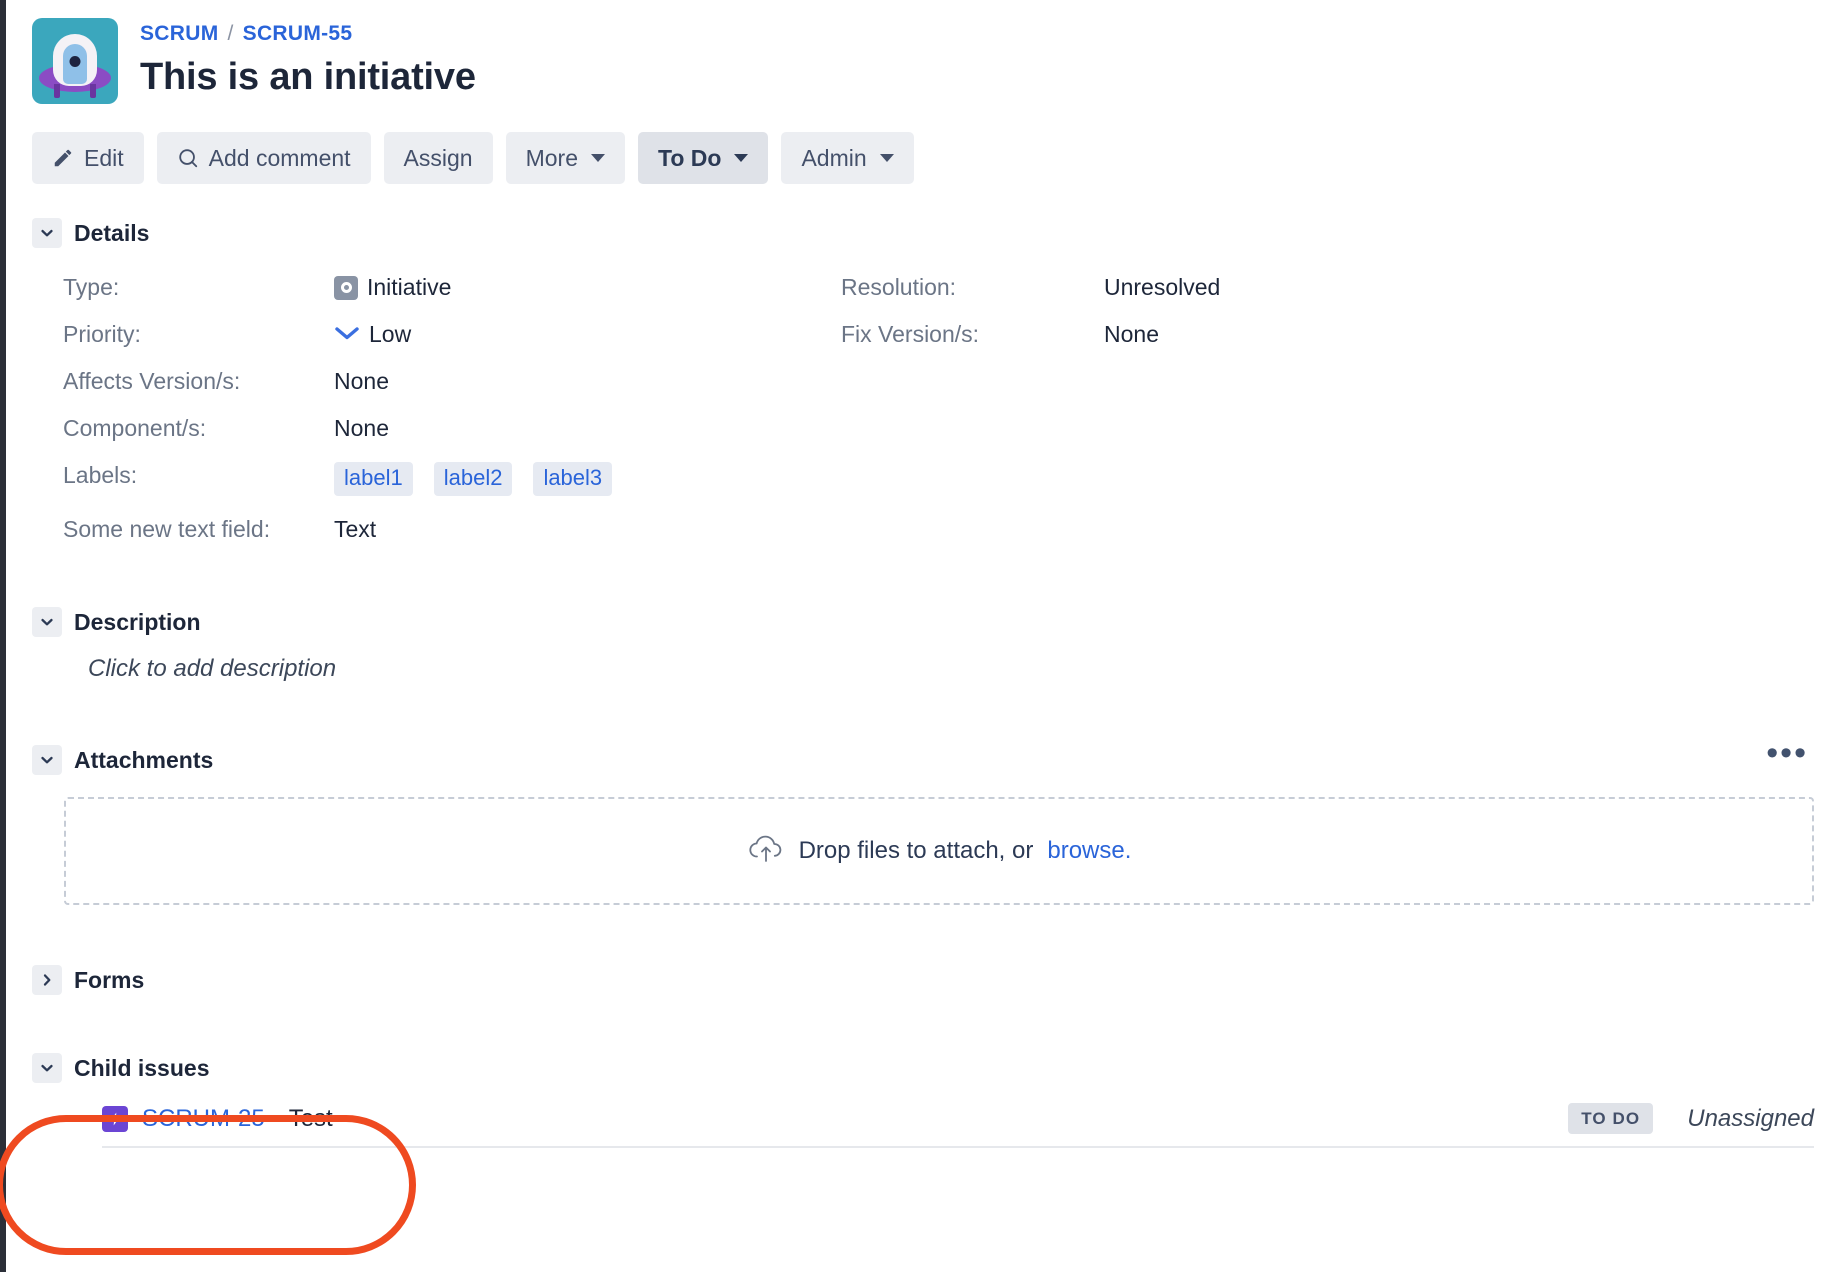  I want to click on attachment-dropzone: Drop files to attach, or browse., so click(939, 851).